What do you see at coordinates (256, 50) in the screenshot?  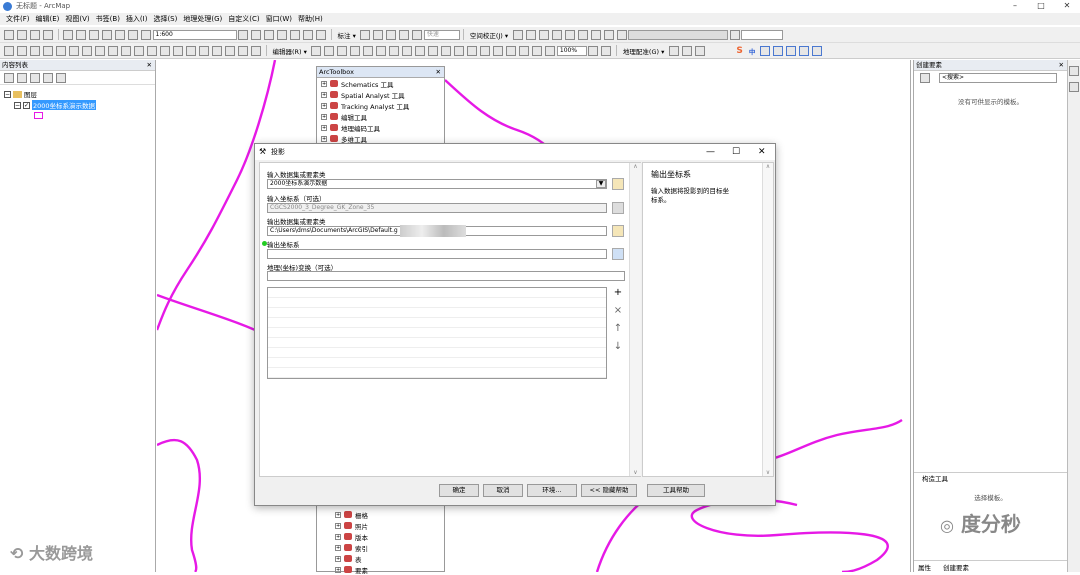 I see `viewer-icon` at bounding box center [256, 50].